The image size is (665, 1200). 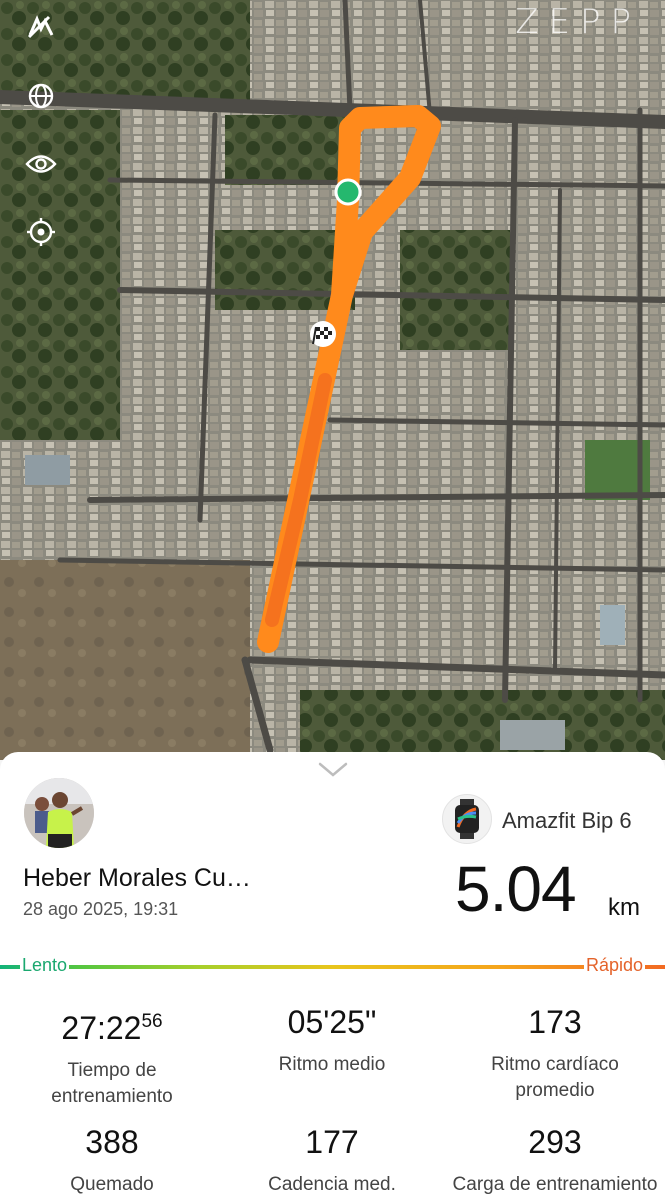 I want to click on stat-calories: 388 Quemado, so click(x=112, y=1161).